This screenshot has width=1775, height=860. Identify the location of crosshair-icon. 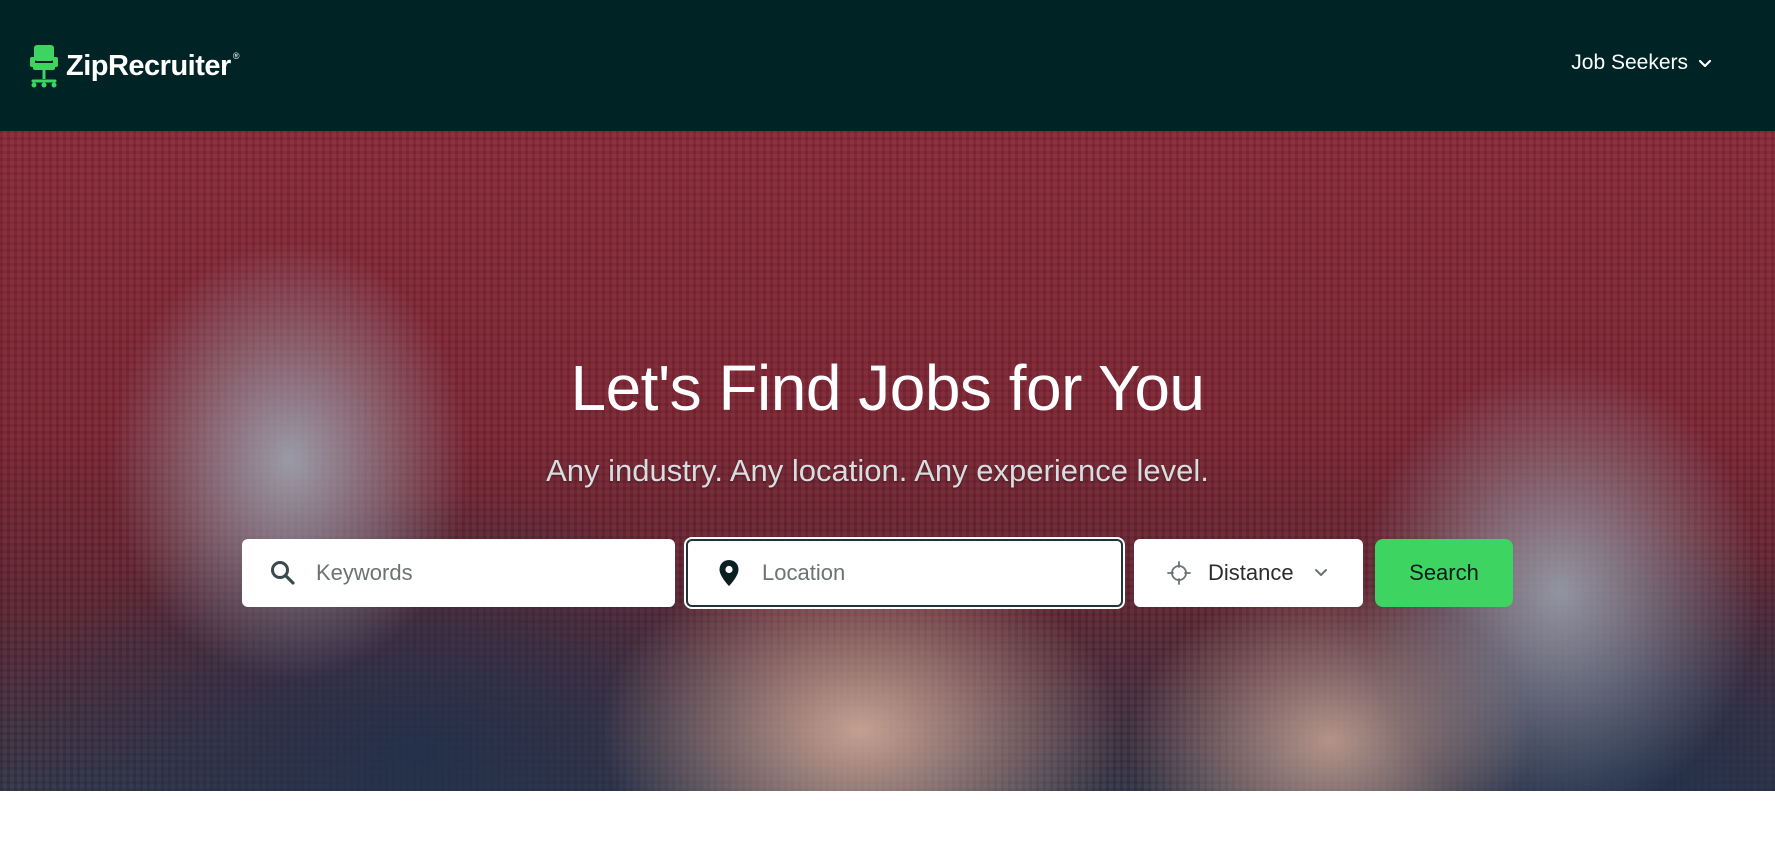
(1179, 573).